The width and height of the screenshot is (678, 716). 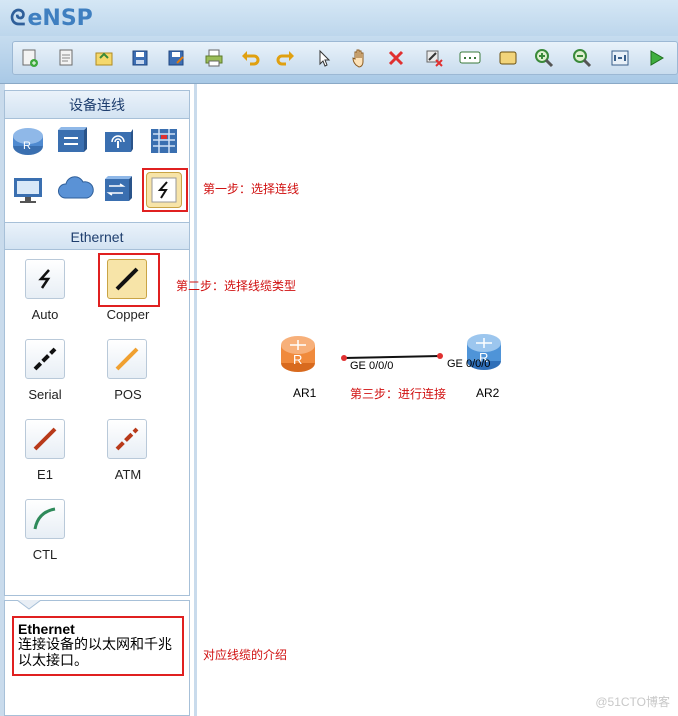 What do you see at coordinates (632, 702) in the screenshot?
I see `watermark: @51CTO博客` at bounding box center [632, 702].